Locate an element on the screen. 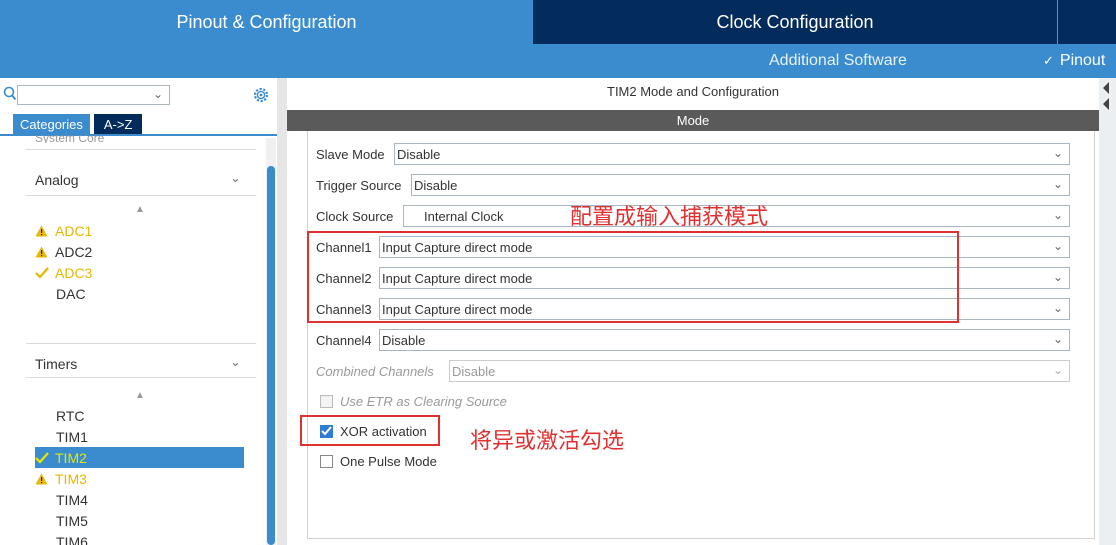  checkbox-label: Use ETR as Clearing Source is located at coordinates (423, 401).